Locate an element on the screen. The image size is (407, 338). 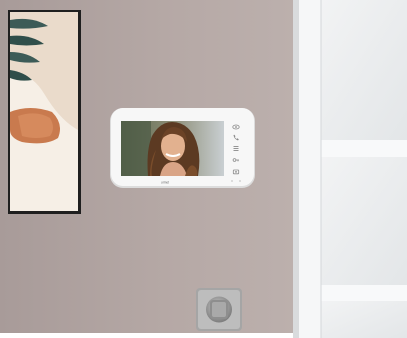
wall-switch is located at coordinates (219, 309).